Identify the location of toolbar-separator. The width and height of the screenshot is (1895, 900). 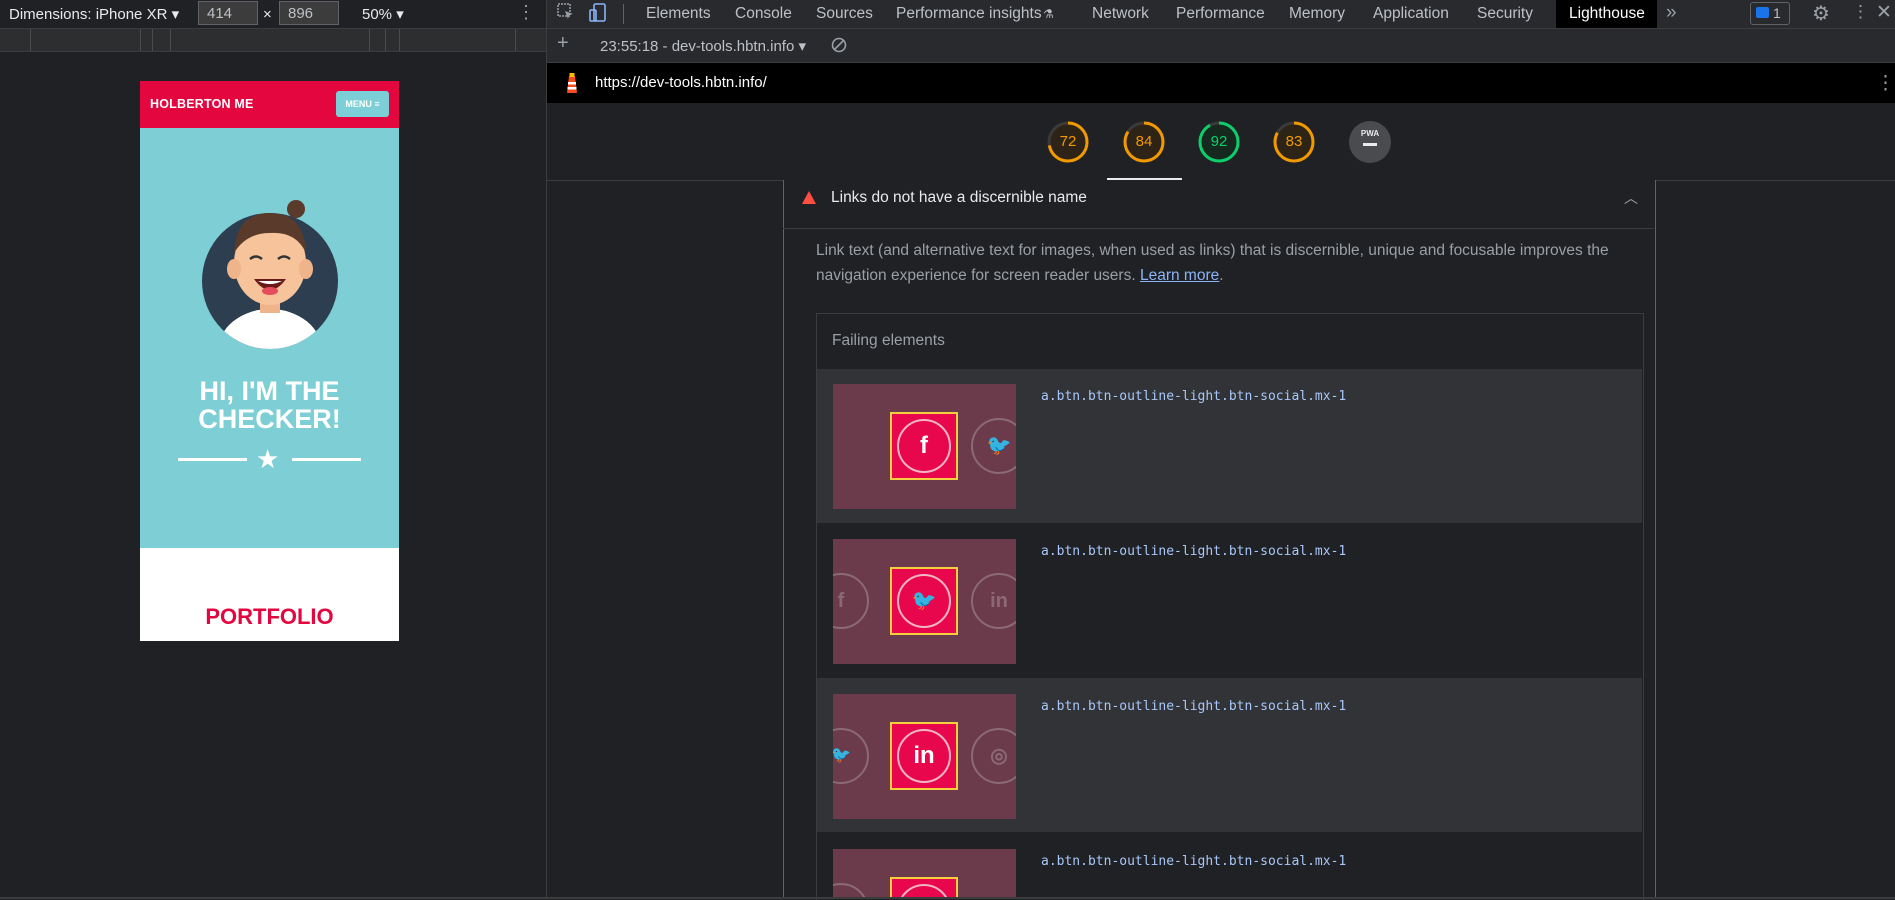
(623, 14).